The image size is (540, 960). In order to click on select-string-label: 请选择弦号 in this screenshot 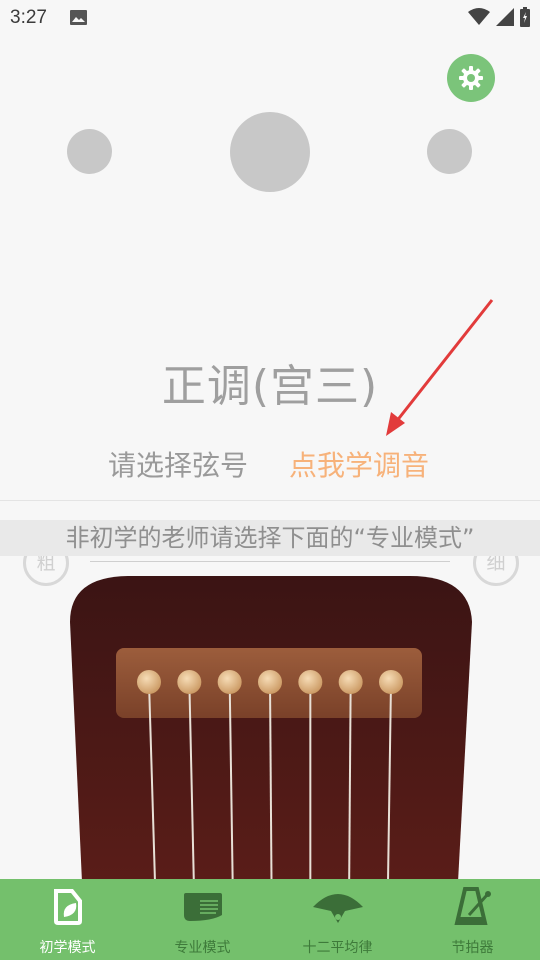, I will do `click(178, 465)`.